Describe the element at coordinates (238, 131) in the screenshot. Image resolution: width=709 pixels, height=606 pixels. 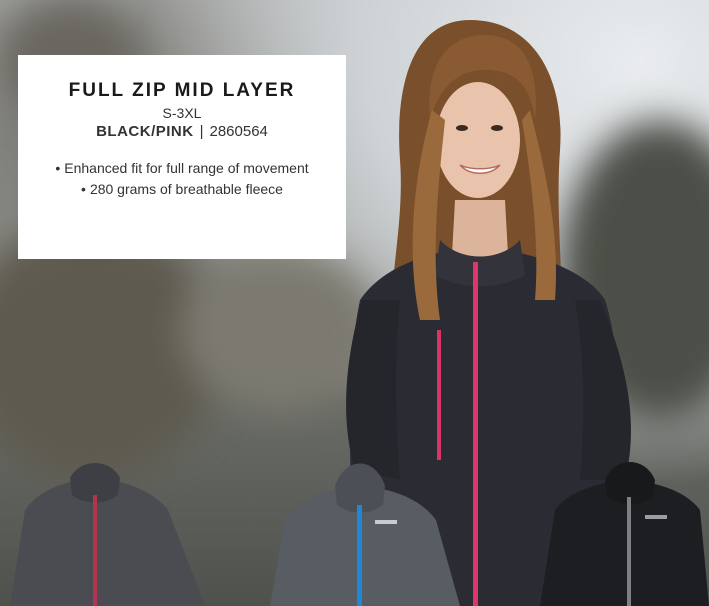
I see `product-sku: 2860564` at that location.